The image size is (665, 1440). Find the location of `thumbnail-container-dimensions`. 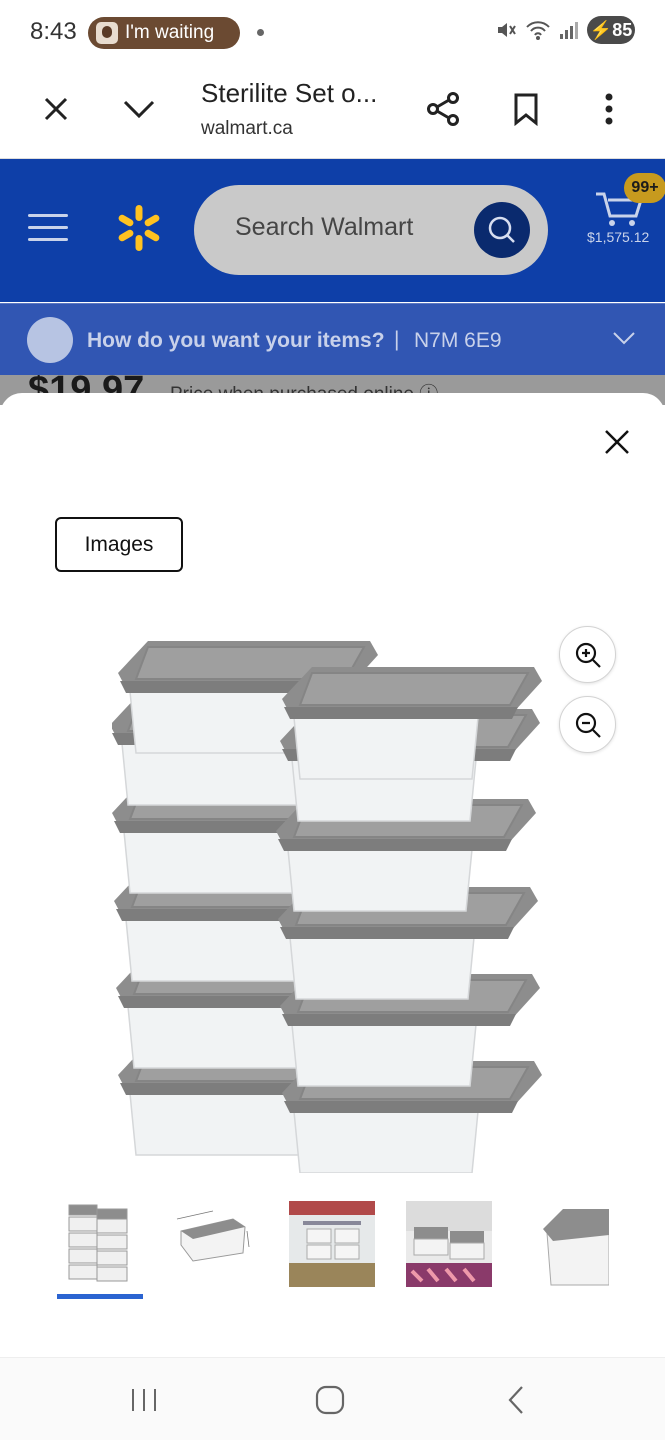

thumbnail-container-dimensions is located at coordinates (216, 1244).